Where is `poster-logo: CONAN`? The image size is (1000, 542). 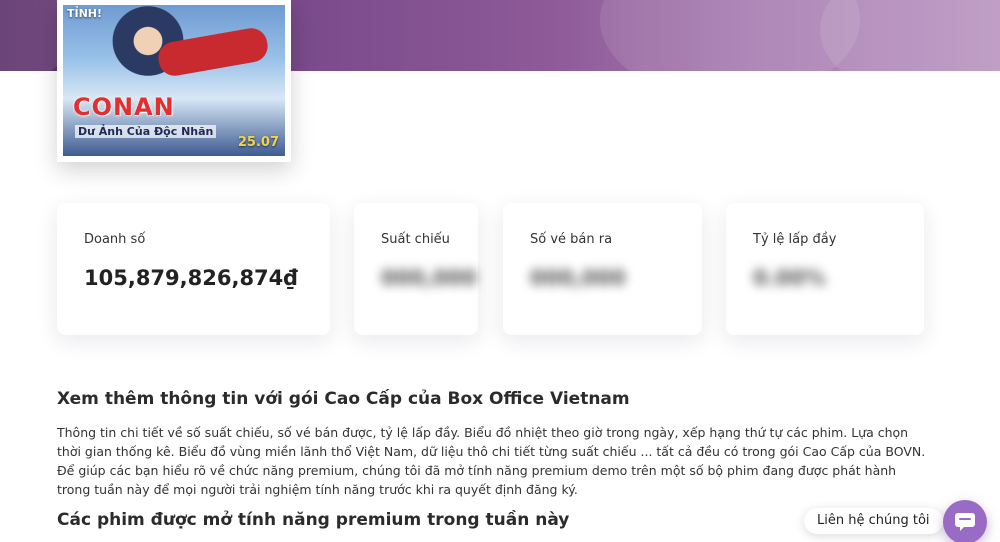 poster-logo: CONAN is located at coordinates (124, 107).